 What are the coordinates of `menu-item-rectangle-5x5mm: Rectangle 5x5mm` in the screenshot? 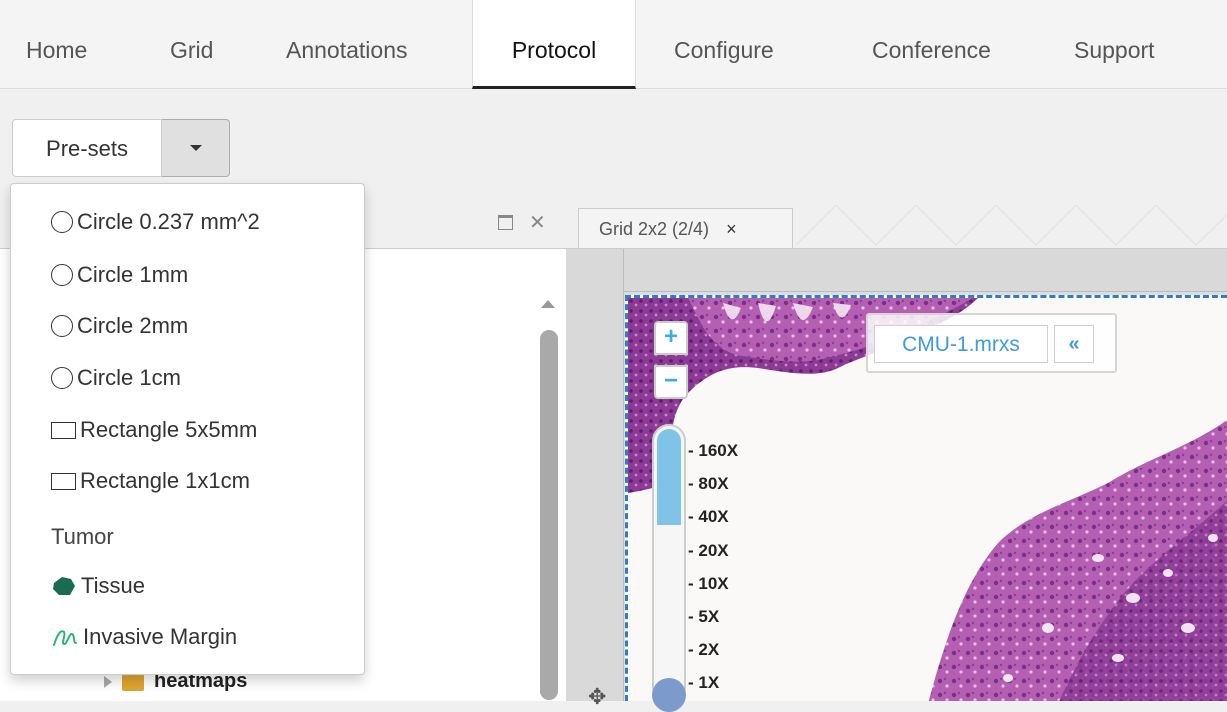 It's located at (154, 430).